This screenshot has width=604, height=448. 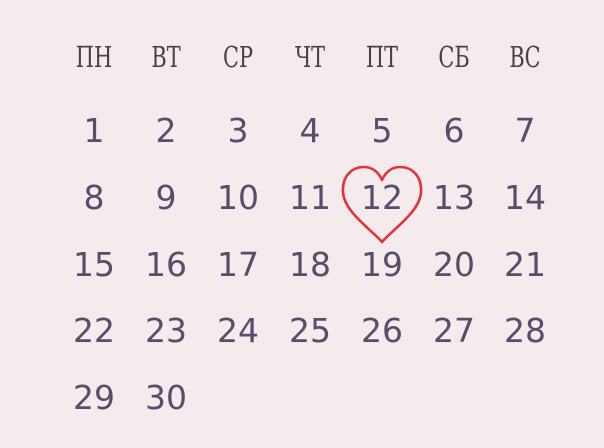 I want to click on day-14: 14, so click(x=525, y=198).